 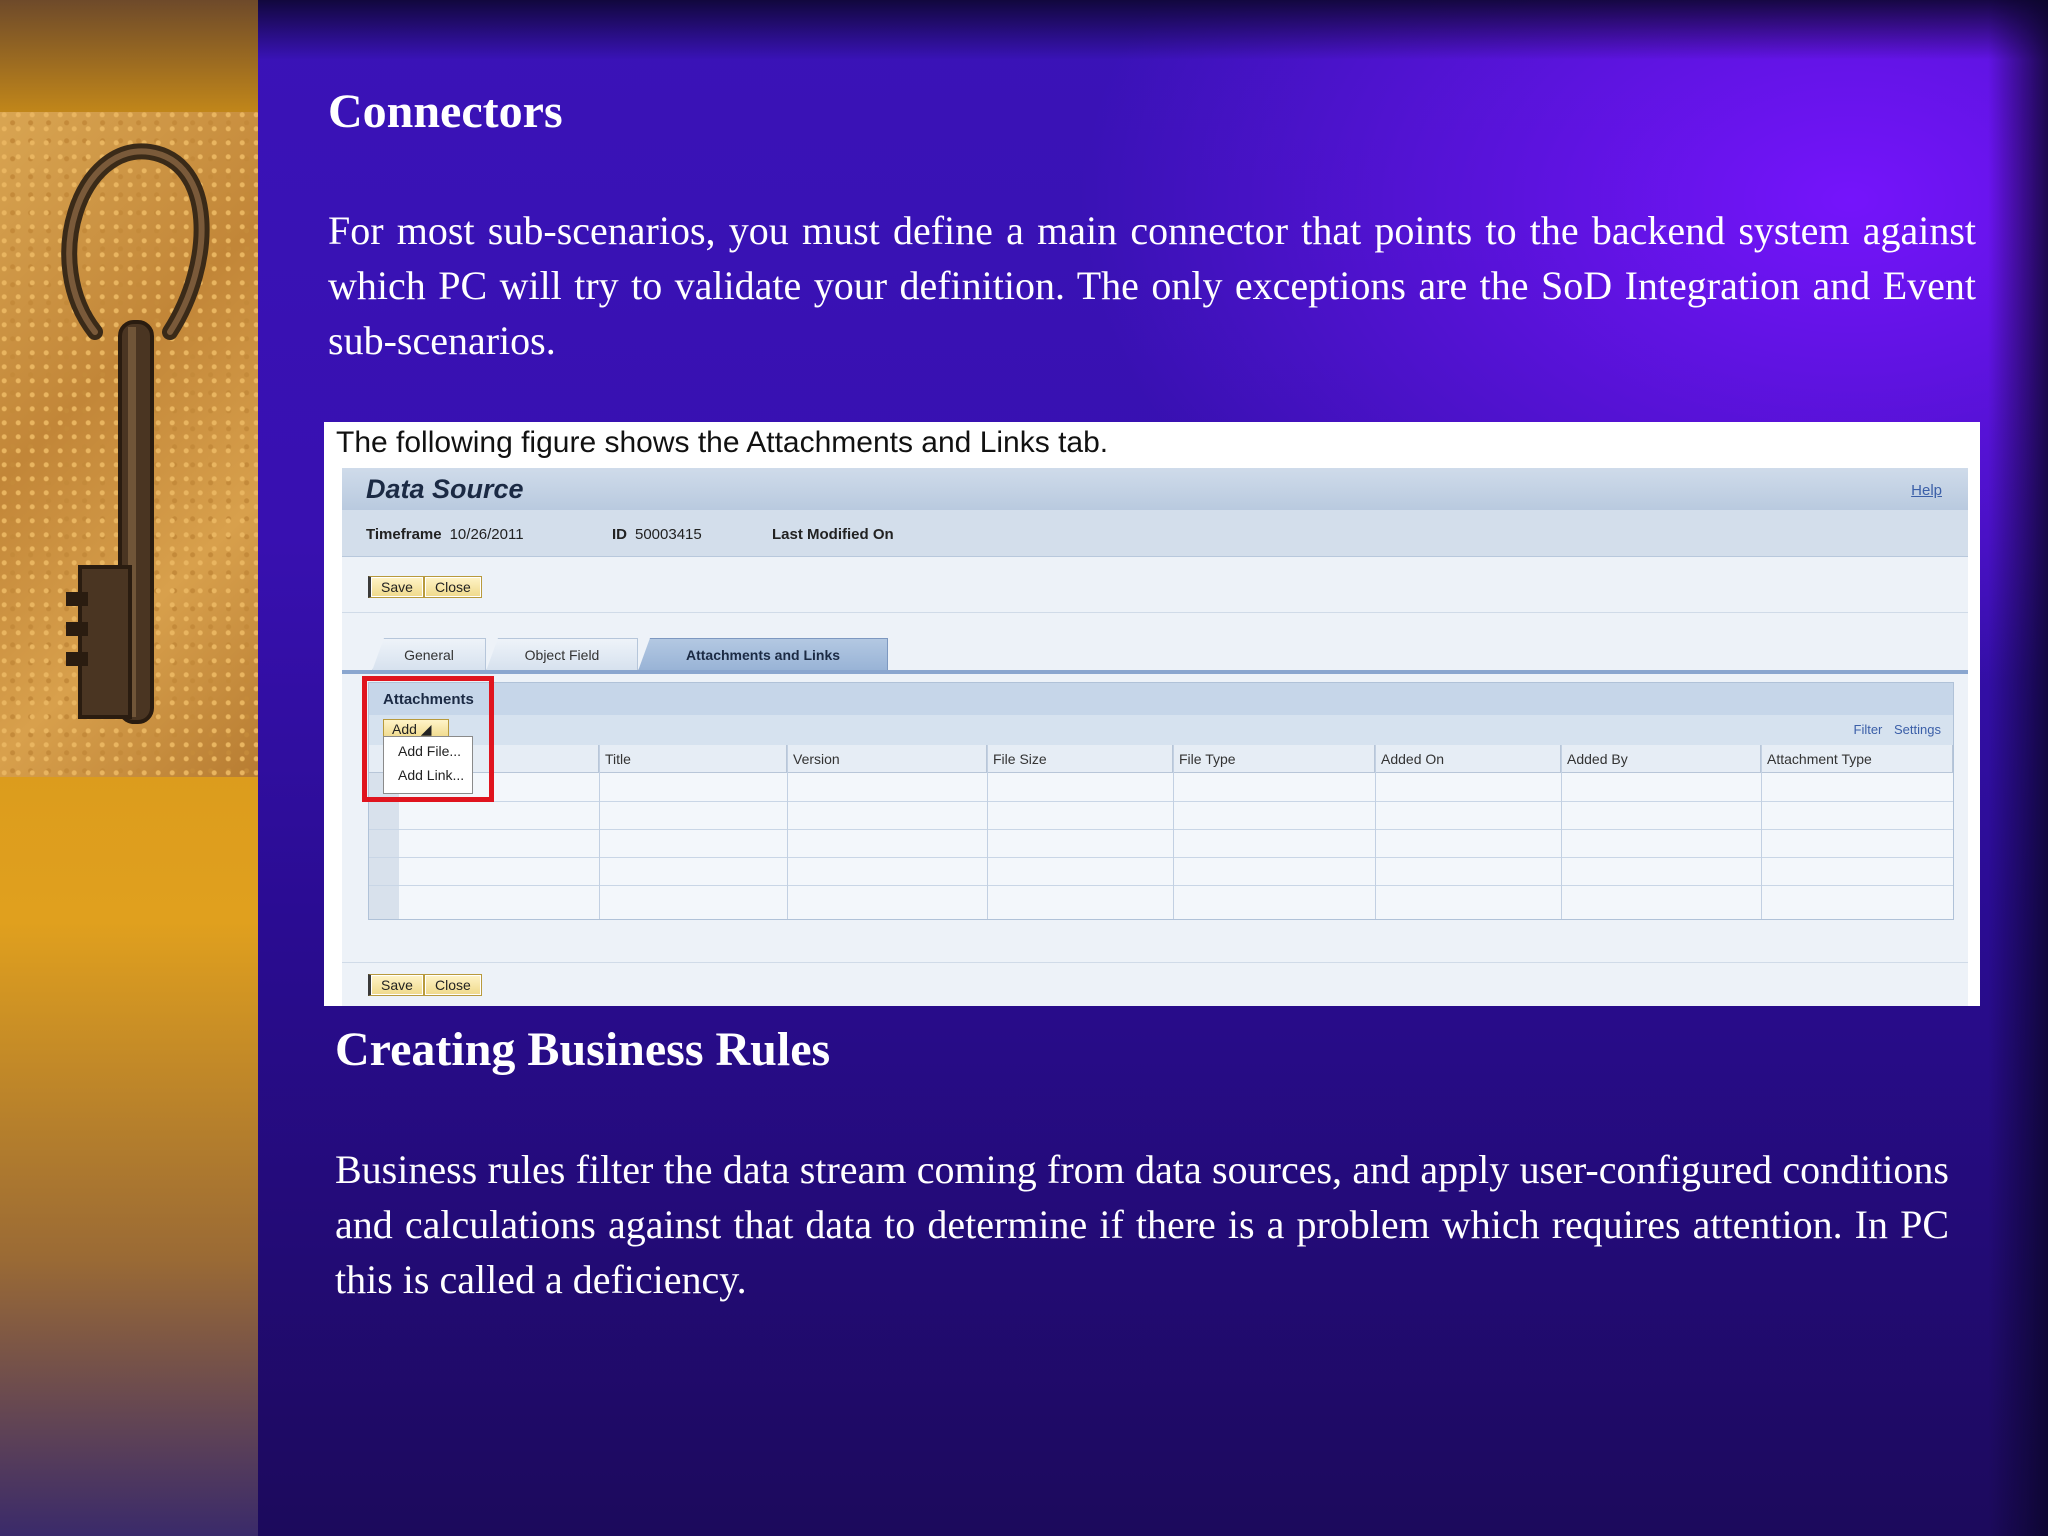 What do you see at coordinates (668, 534) in the screenshot?
I see `id-value: 50003415` at bounding box center [668, 534].